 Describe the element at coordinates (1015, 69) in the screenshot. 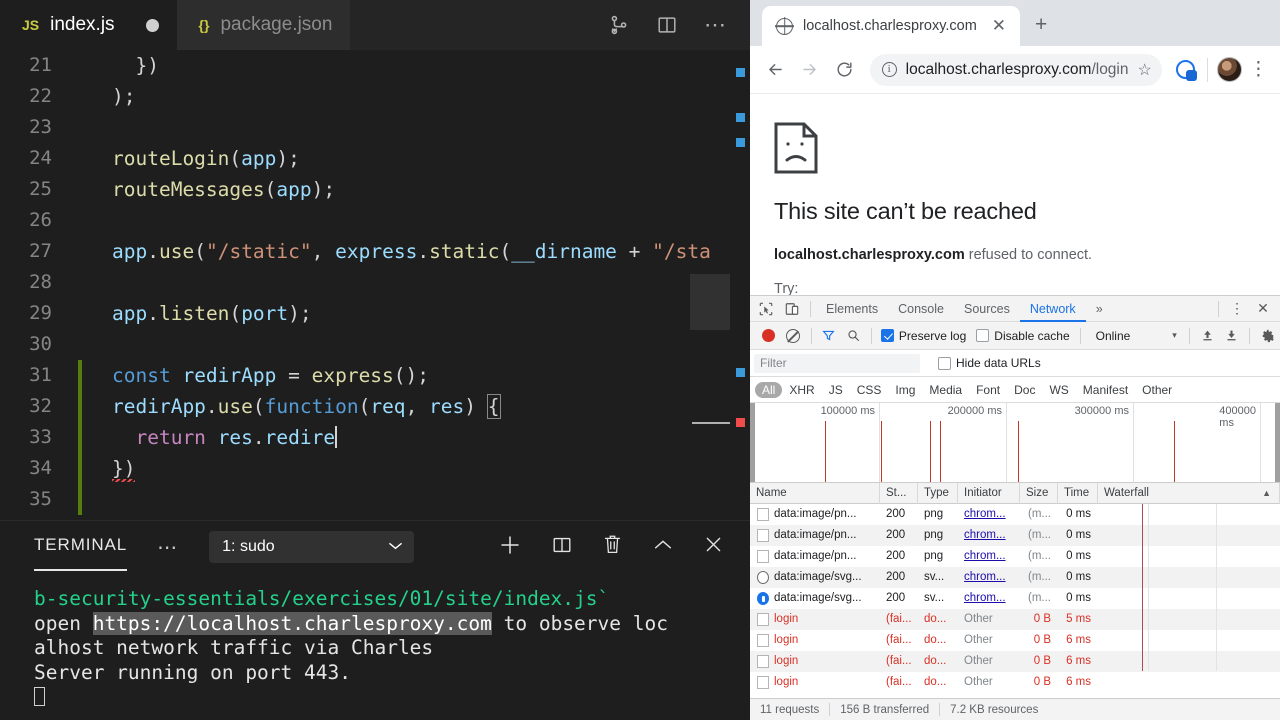

I see `address-bar: i localhost.charlesproxy.com/login ☆` at that location.